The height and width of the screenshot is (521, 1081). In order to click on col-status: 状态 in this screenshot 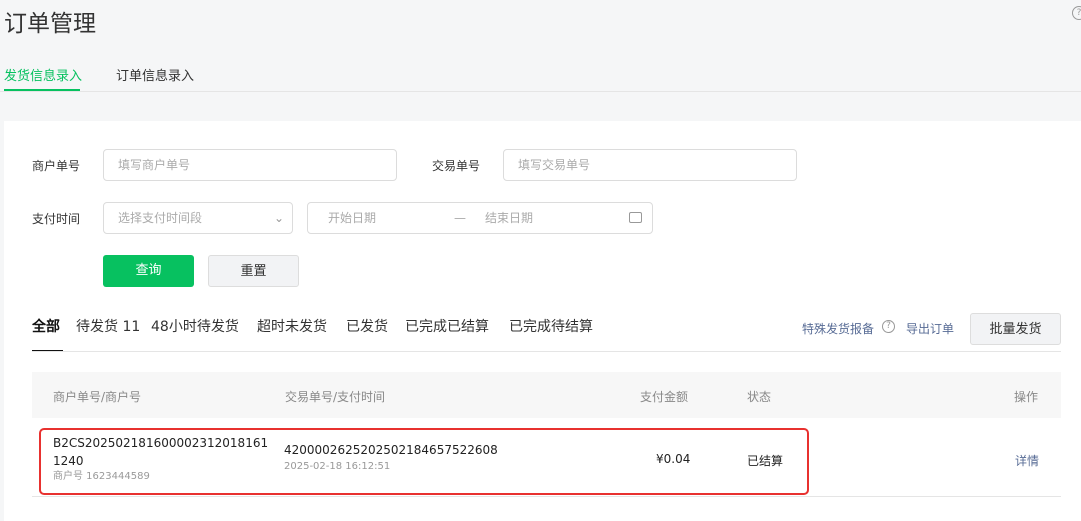, I will do `click(759, 397)`.